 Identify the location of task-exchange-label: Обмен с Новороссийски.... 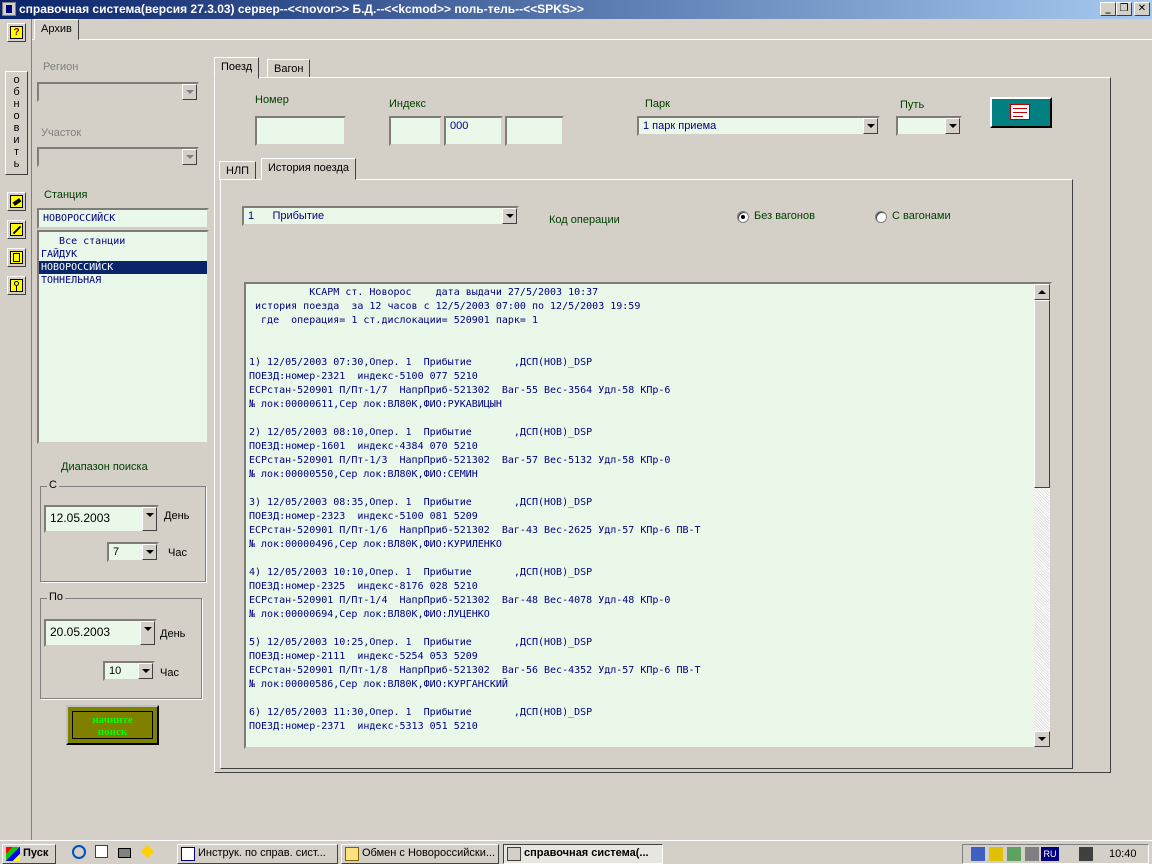
(429, 853).